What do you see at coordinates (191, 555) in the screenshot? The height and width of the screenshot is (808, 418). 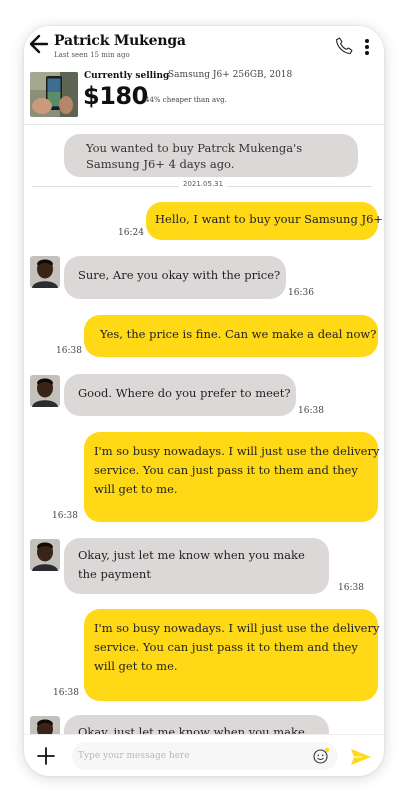 I see `message-text: Okay, just let me know when you make` at bounding box center [191, 555].